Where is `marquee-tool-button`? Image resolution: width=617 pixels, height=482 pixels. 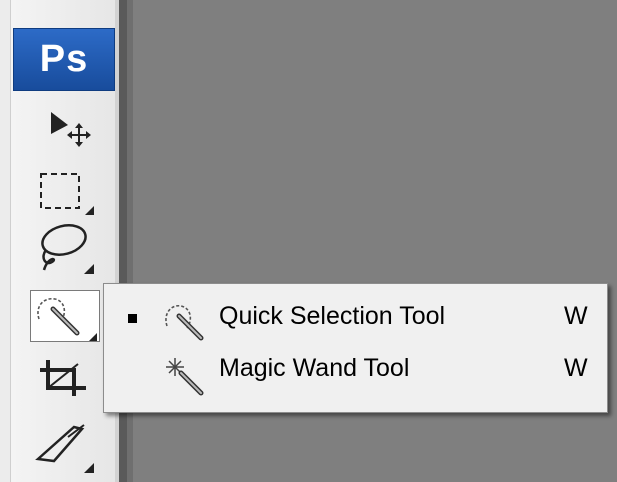
marquee-tool-button is located at coordinates (64, 187).